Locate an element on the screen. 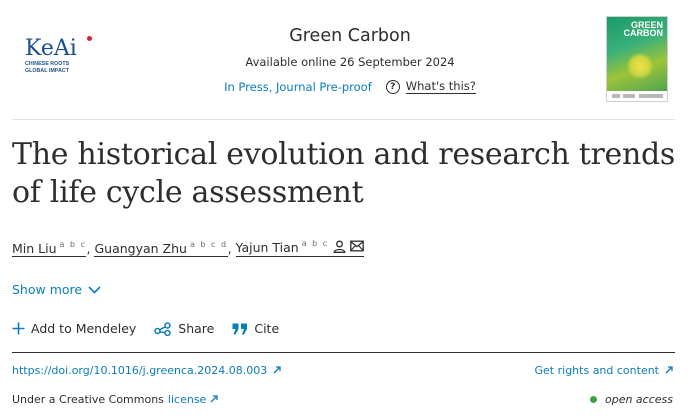 The height and width of the screenshot is (416, 693). quote-icon is located at coordinates (240, 329).